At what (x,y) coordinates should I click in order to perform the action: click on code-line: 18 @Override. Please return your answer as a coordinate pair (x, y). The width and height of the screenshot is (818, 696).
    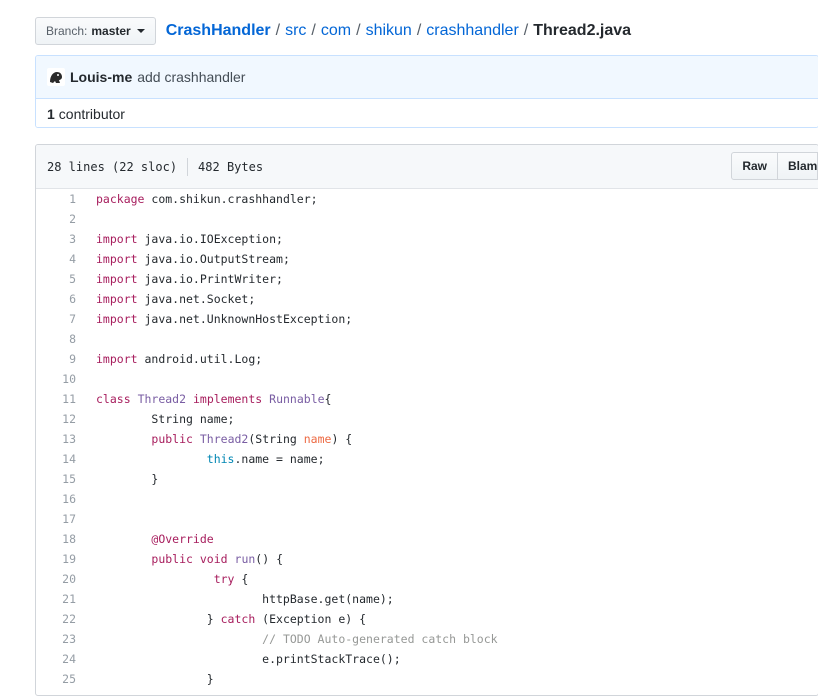
    Looking at the image, I should click on (427, 539).